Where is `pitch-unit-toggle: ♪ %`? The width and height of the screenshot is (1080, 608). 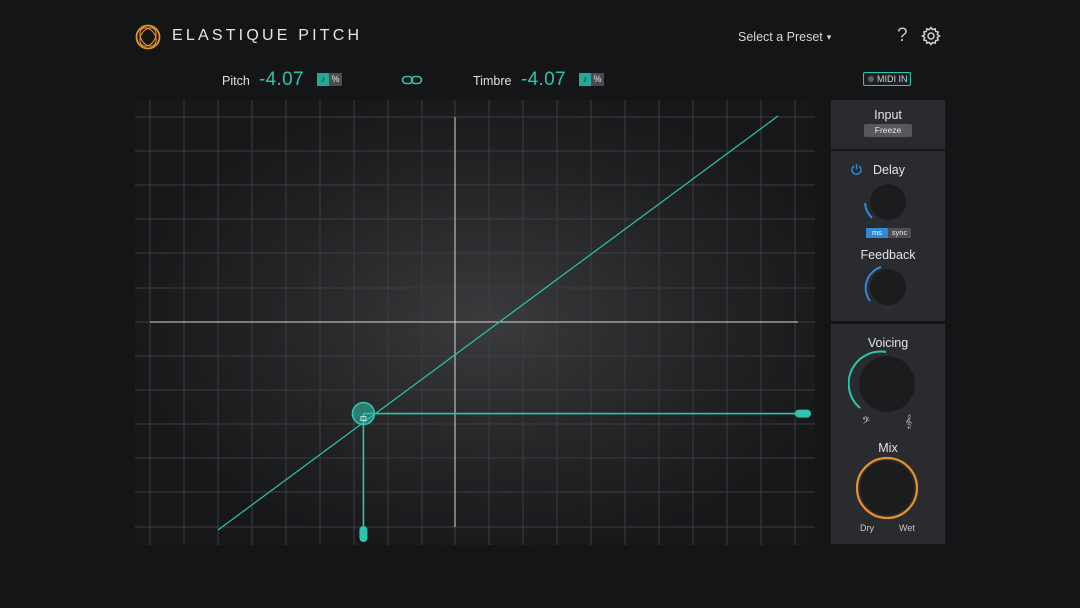 pitch-unit-toggle: ♪ % is located at coordinates (329, 79).